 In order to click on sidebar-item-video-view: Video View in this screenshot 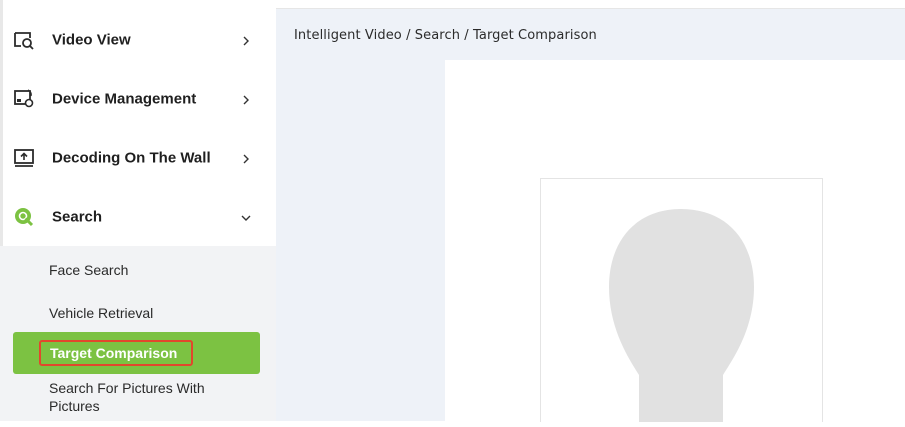, I will do `click(138, 40)`.